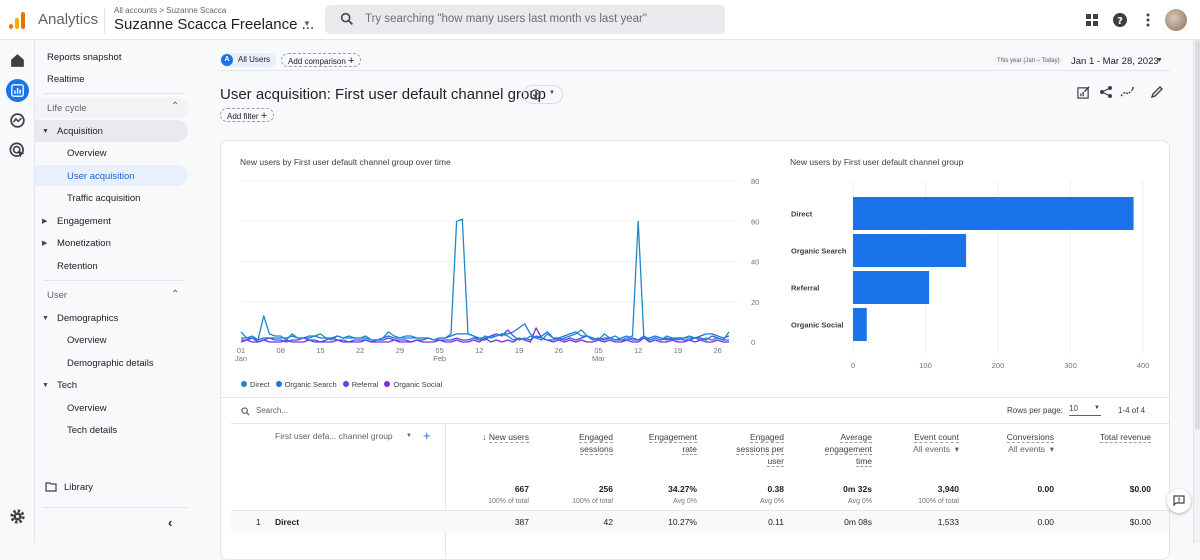 This screenshot has height=560, width=1200. I want to click on nav-tech-details: Tech details, so click(92, 430).